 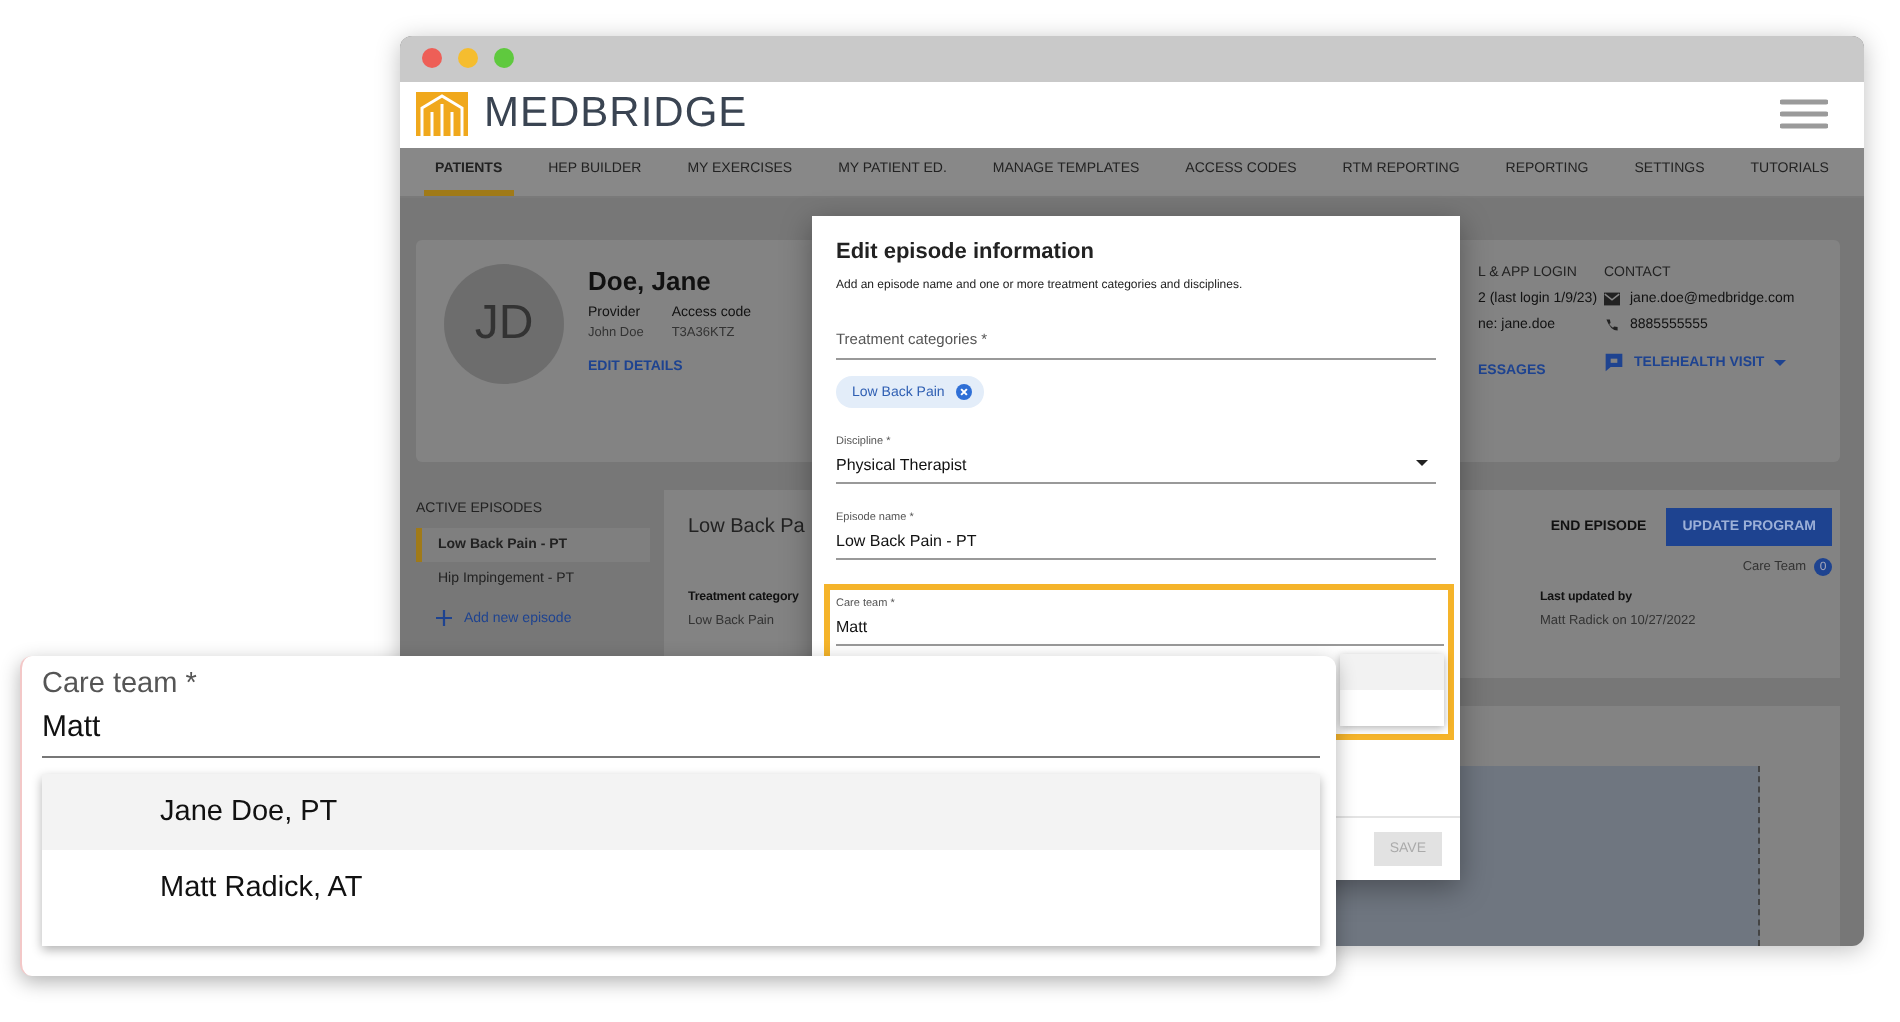 I want to click on logo-icon, so click(x=442, y=114).